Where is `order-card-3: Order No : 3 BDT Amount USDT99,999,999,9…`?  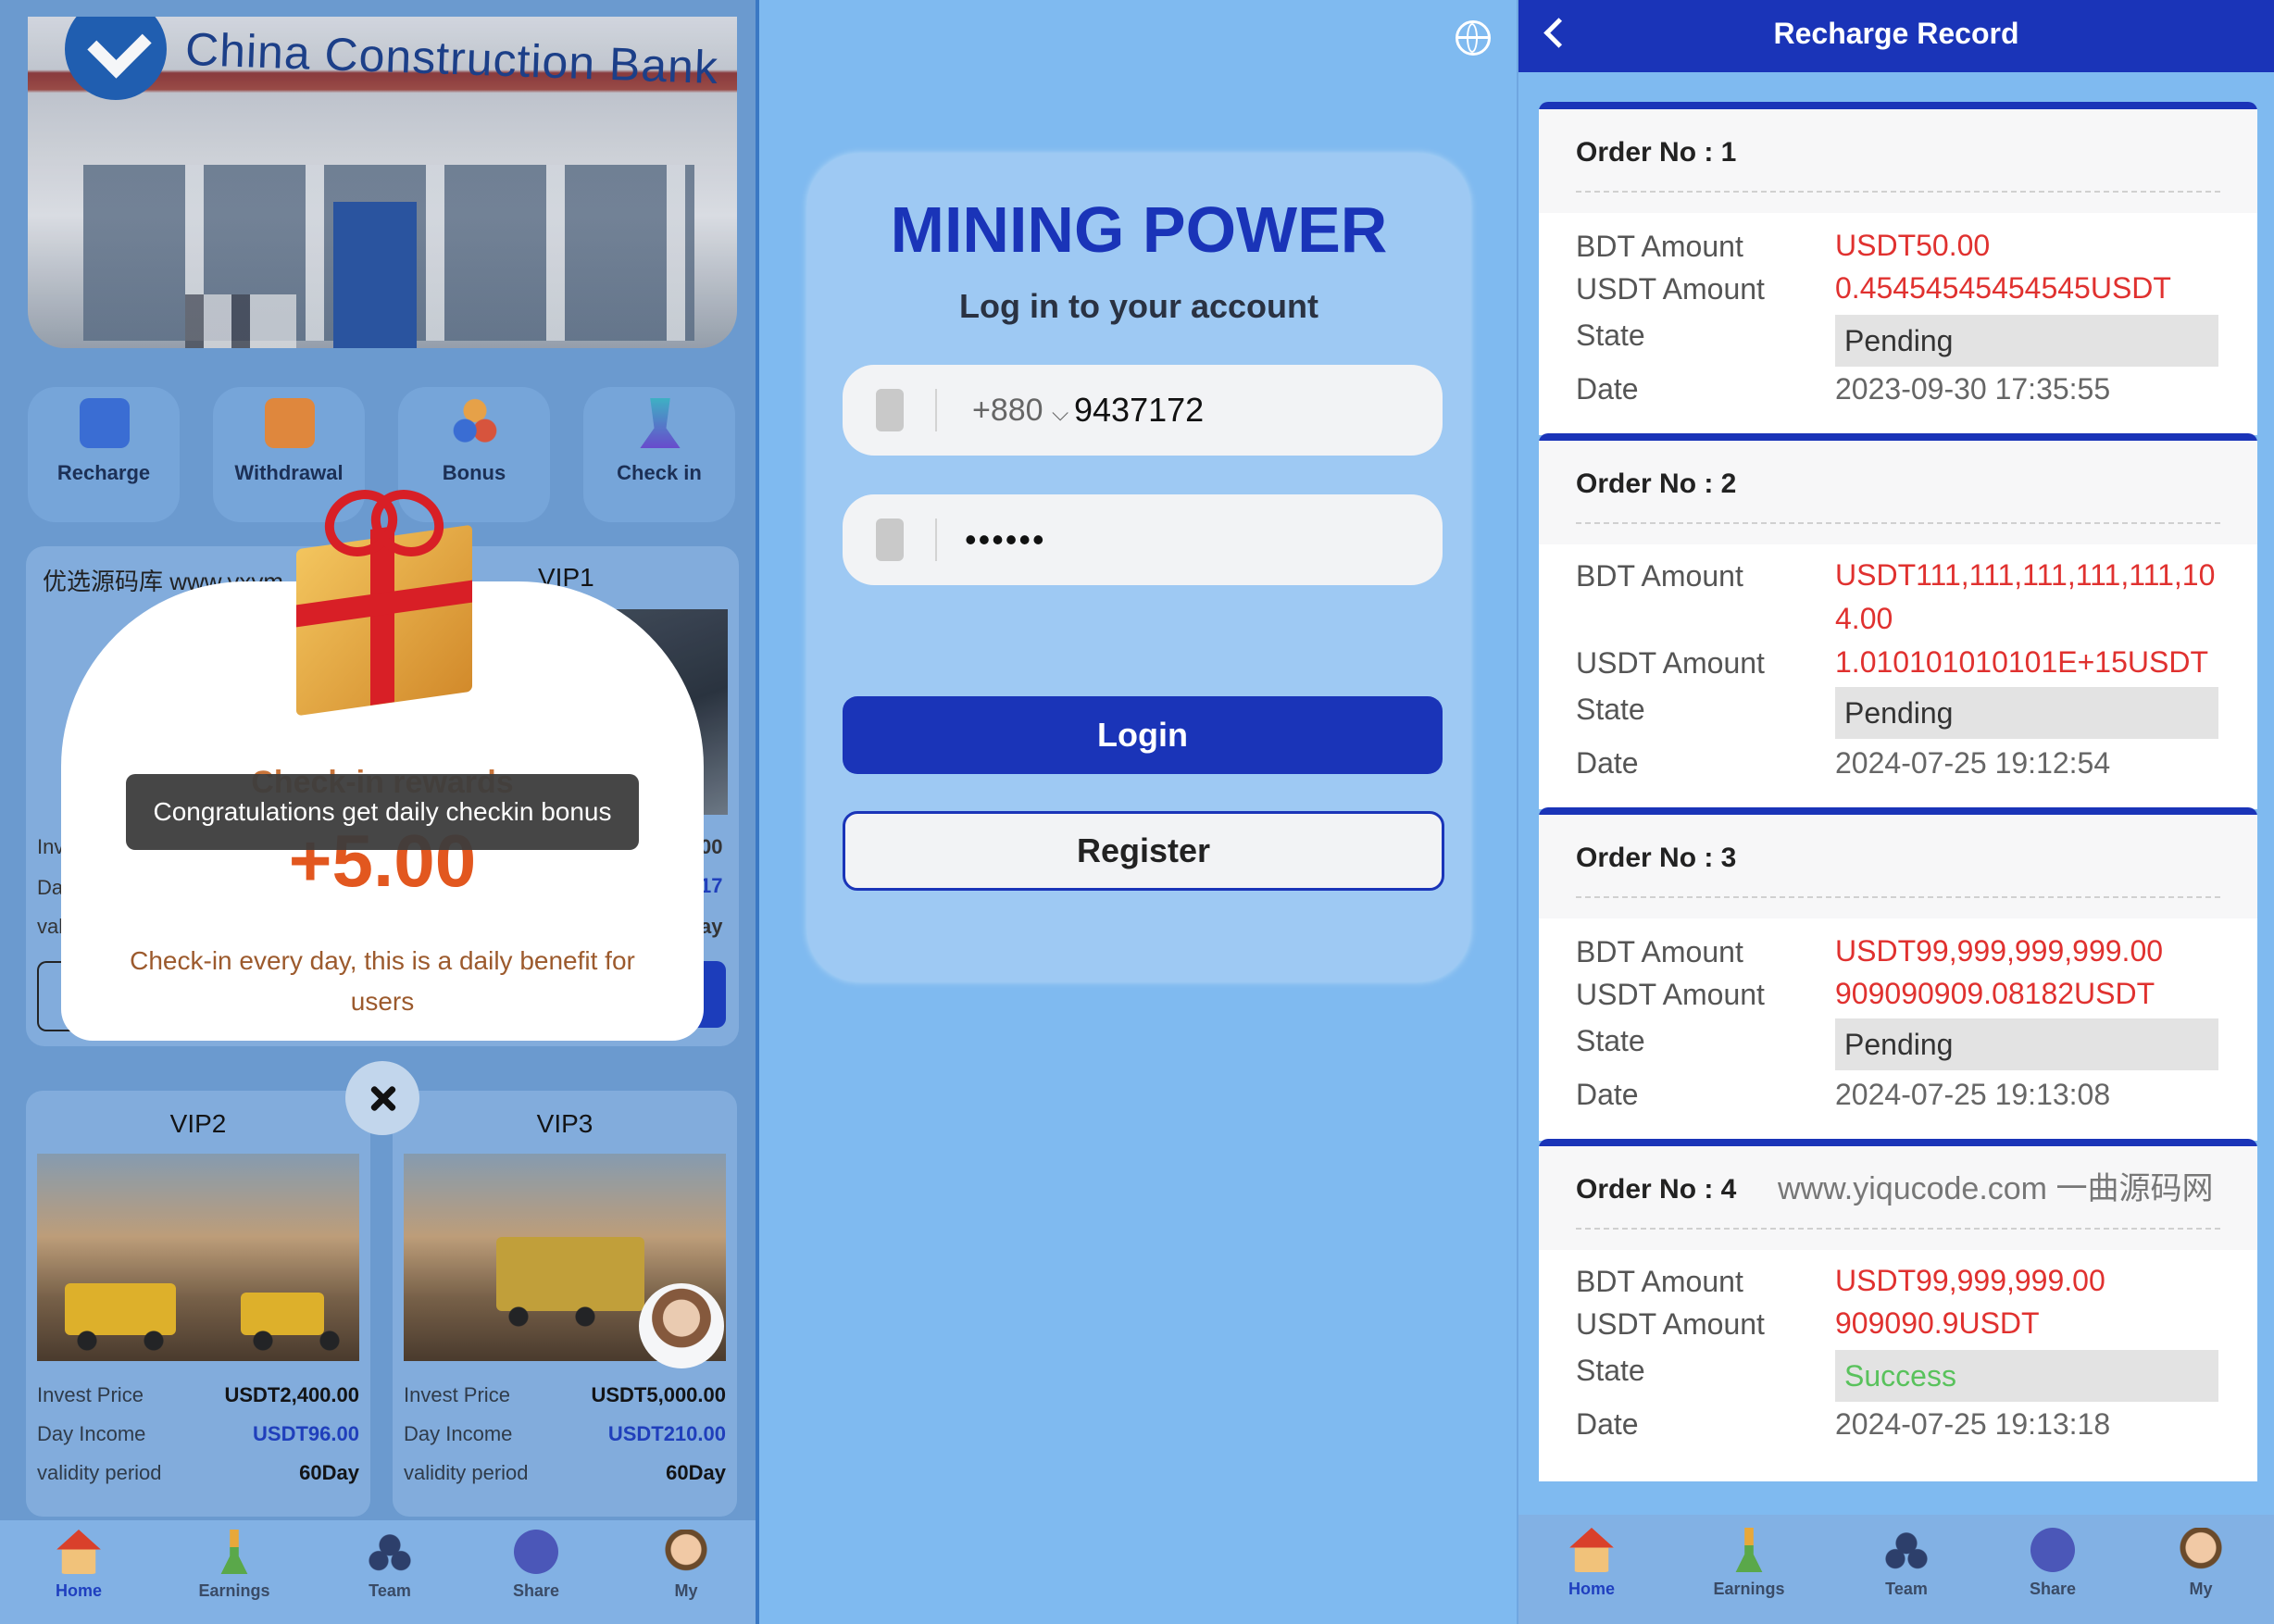 order-card-3: Order No : 3 BDT Amount USDT99,999,999,9… is located at coordinates (1898, 974).